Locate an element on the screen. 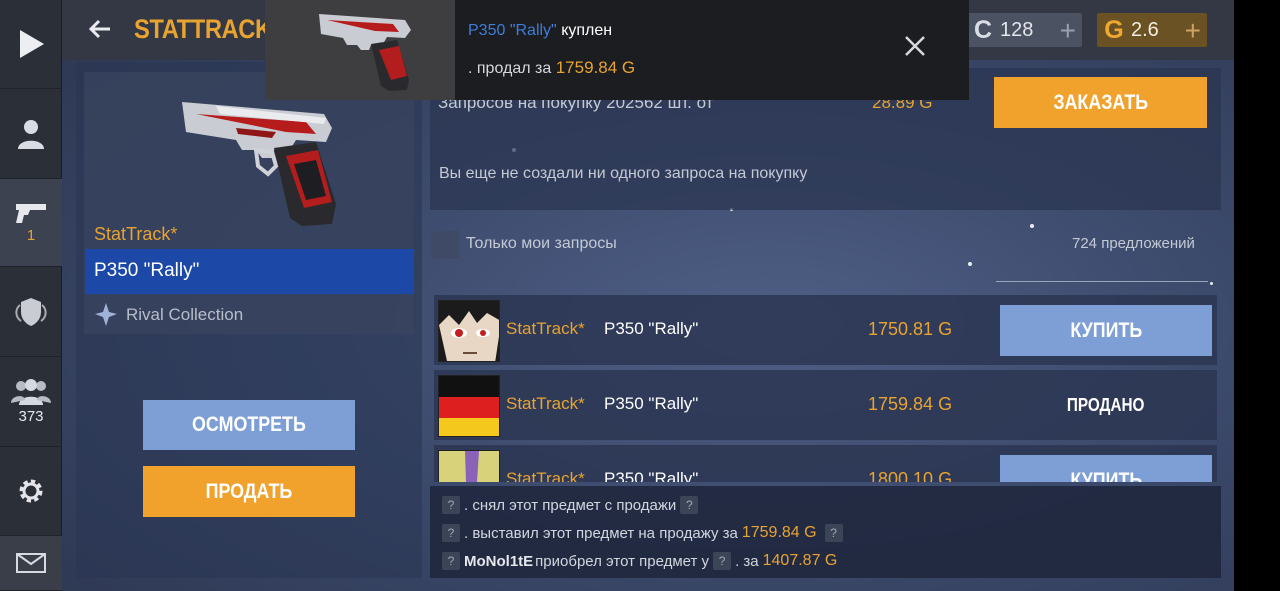  log-price: 1407.87 G is located at coordinates (800, 560).